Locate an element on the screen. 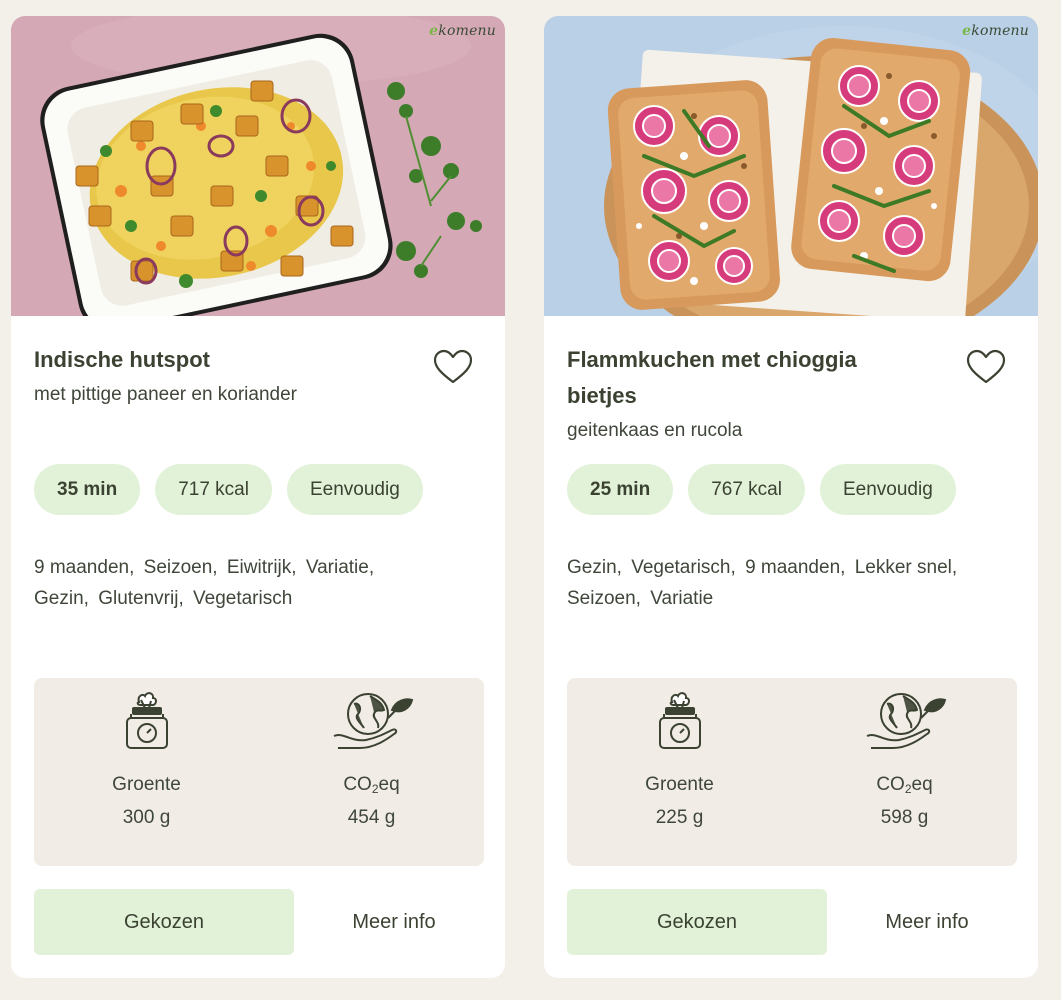  tag: Variatie is located at coordinates (682, 598).